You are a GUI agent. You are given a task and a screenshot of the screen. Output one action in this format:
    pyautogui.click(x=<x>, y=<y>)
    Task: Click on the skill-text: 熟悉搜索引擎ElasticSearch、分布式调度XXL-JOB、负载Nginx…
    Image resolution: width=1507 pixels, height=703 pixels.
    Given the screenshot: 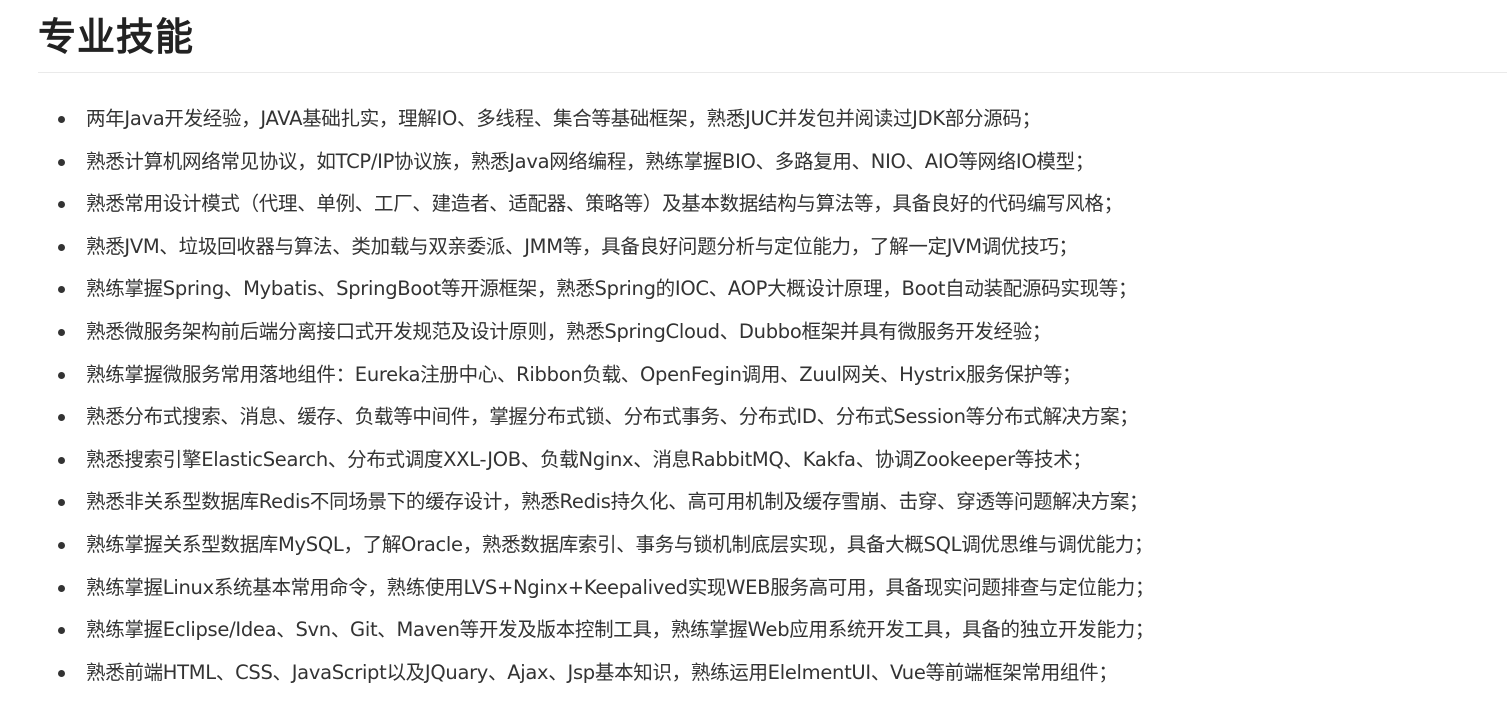 What is the action you would take?
    pyautogui.click(x=589, y=459)
    